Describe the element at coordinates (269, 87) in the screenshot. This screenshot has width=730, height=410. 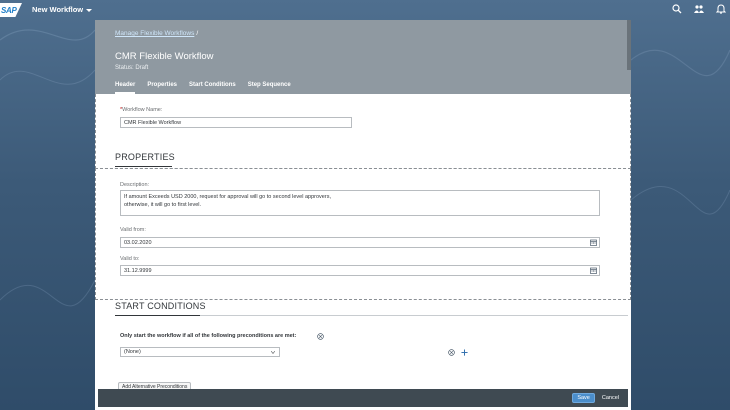
I see `tab-step-sequence: Step Sequence` at that location.